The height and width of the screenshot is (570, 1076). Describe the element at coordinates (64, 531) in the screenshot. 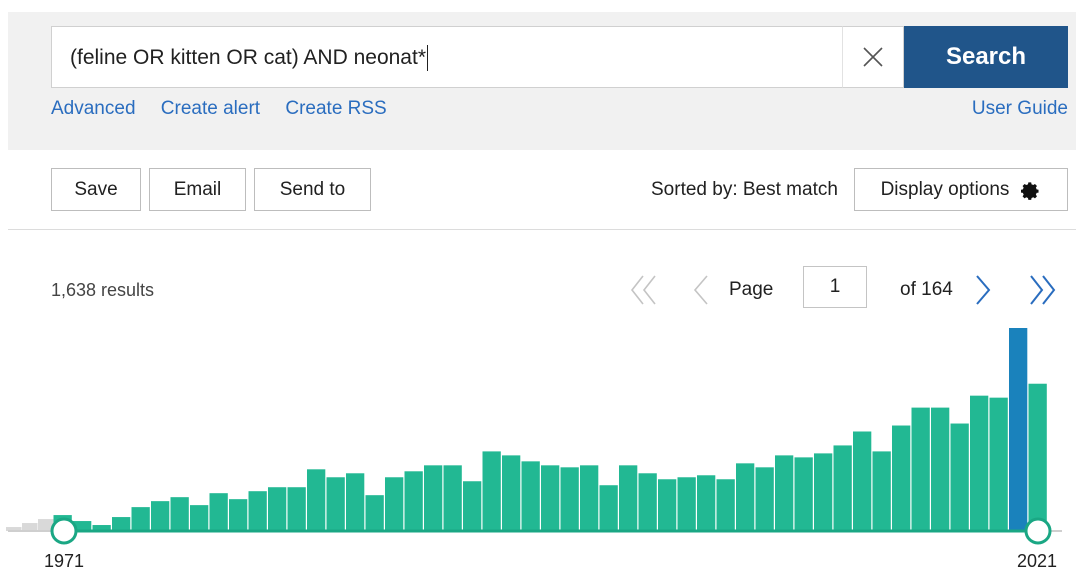

I see `range-start-handle` at that location.